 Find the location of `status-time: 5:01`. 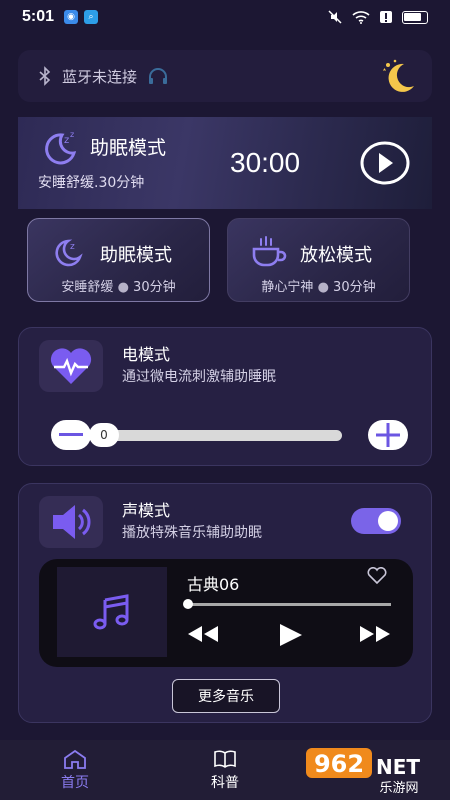

status-time: 5:01 is located at coordinates (38, 16).